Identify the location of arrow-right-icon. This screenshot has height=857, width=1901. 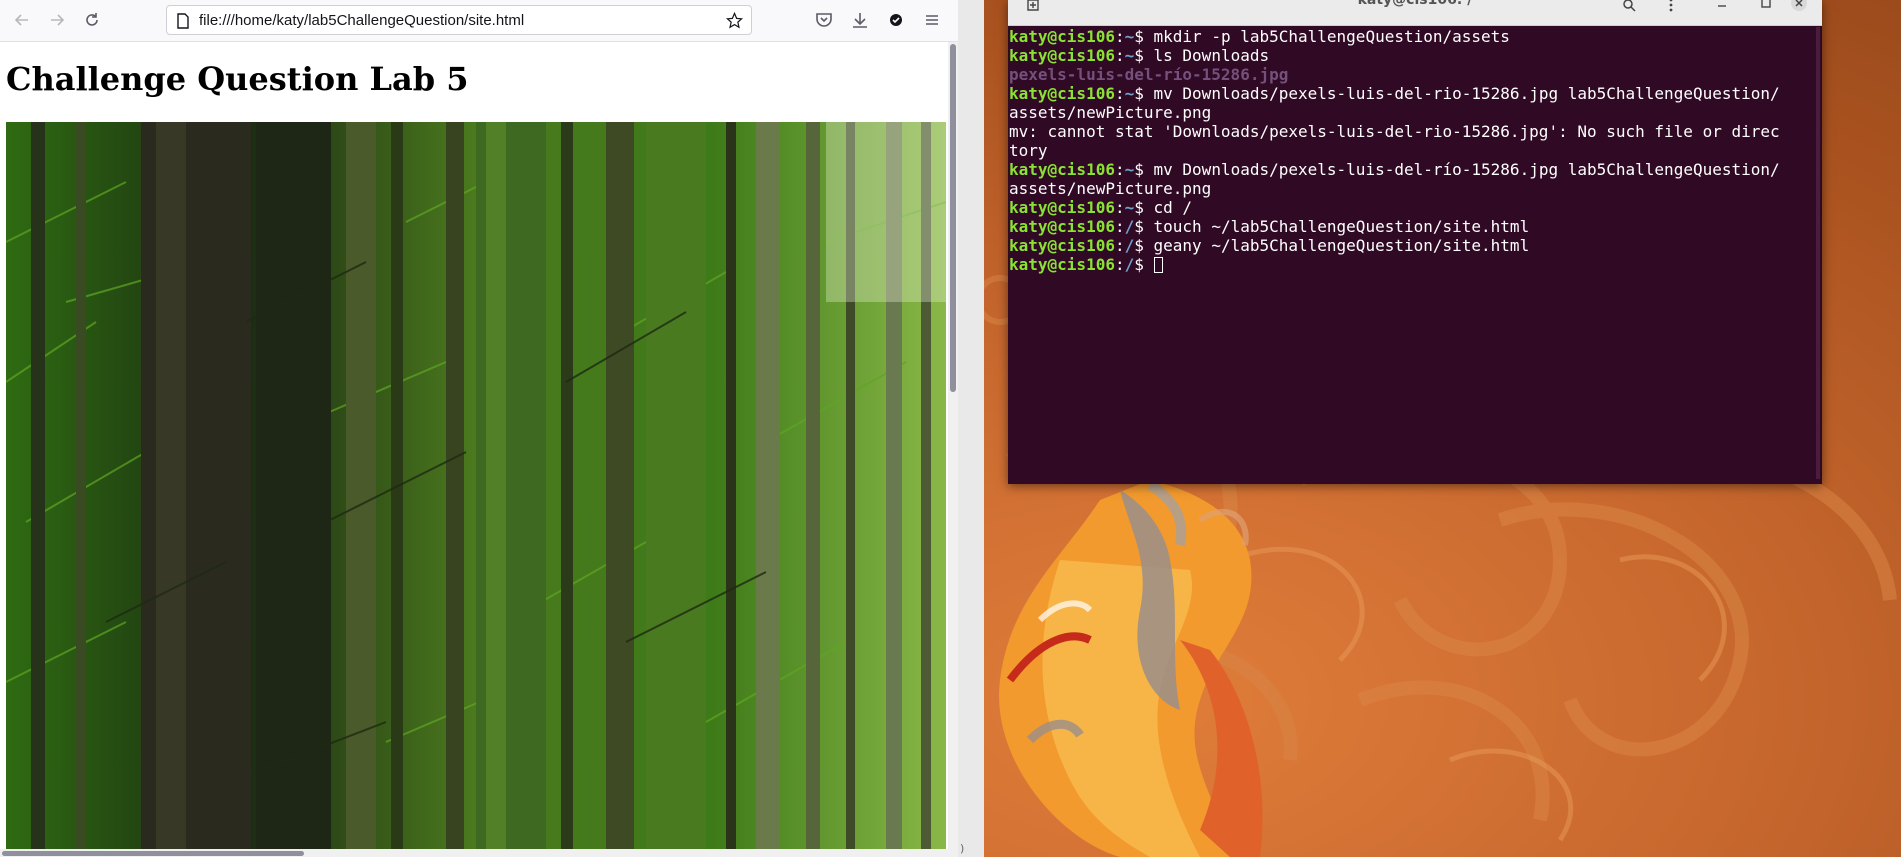
(58, 20).